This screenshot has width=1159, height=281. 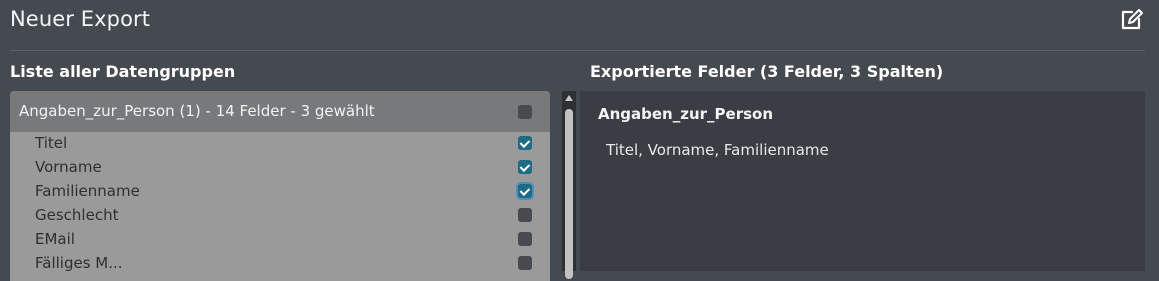 What do you see at coordinates (123, 71) in the screenshot?
I see `datagroups-title: Liste aller Datengruppen` at bounding box center [123, 71].